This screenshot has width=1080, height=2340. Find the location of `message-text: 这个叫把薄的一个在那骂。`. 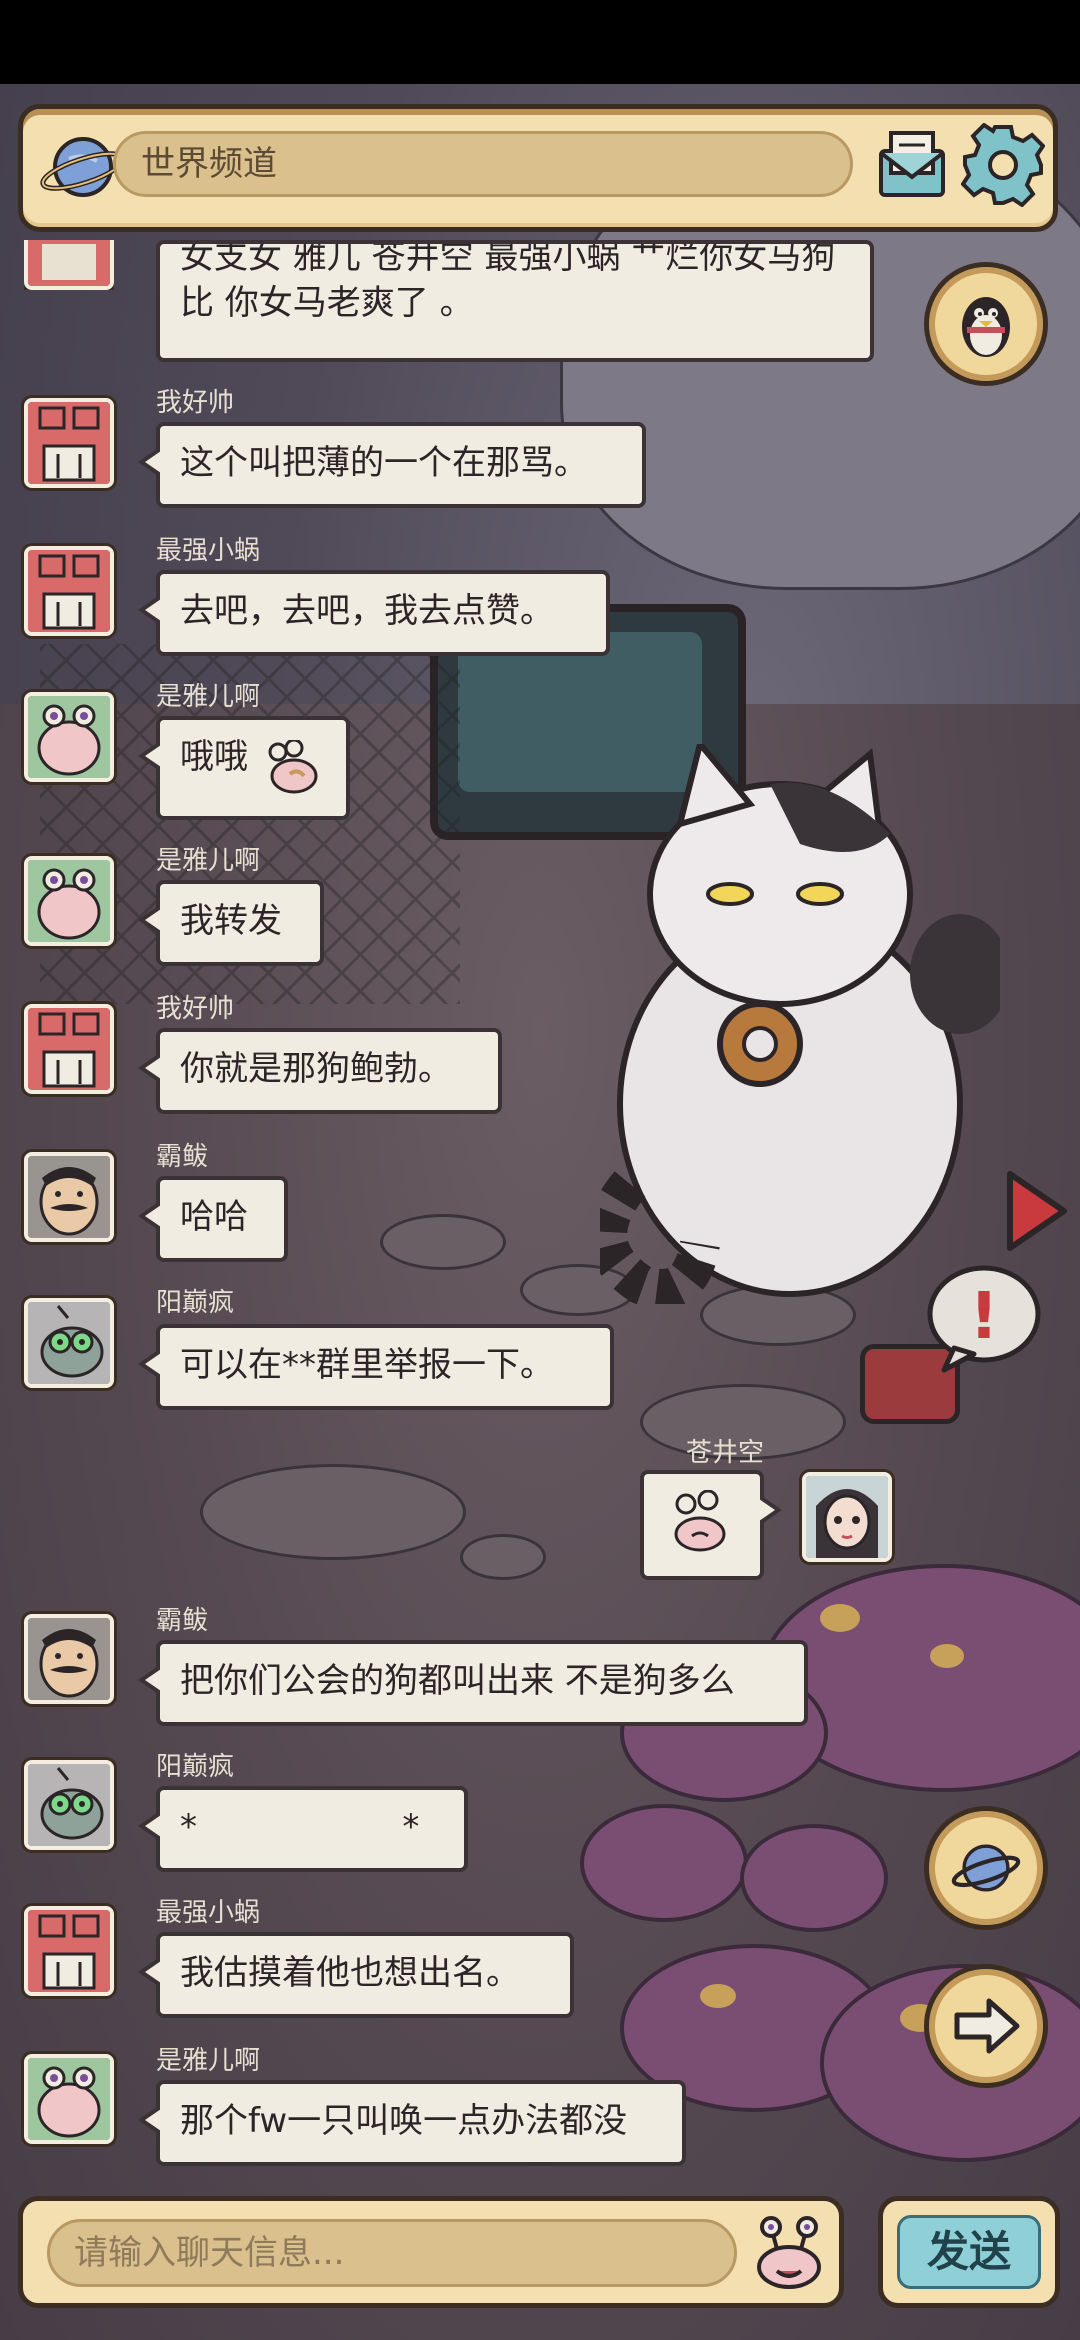

message-text: 这个叫把薄的一个在那骂。 is located at coordinates (384, 463).